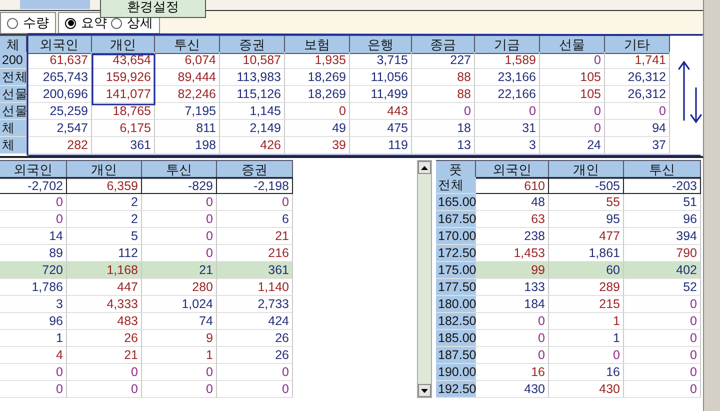  Describe the element at coordinates (507, 128) in the screenshot. I see `table-cell: 31` at that location.